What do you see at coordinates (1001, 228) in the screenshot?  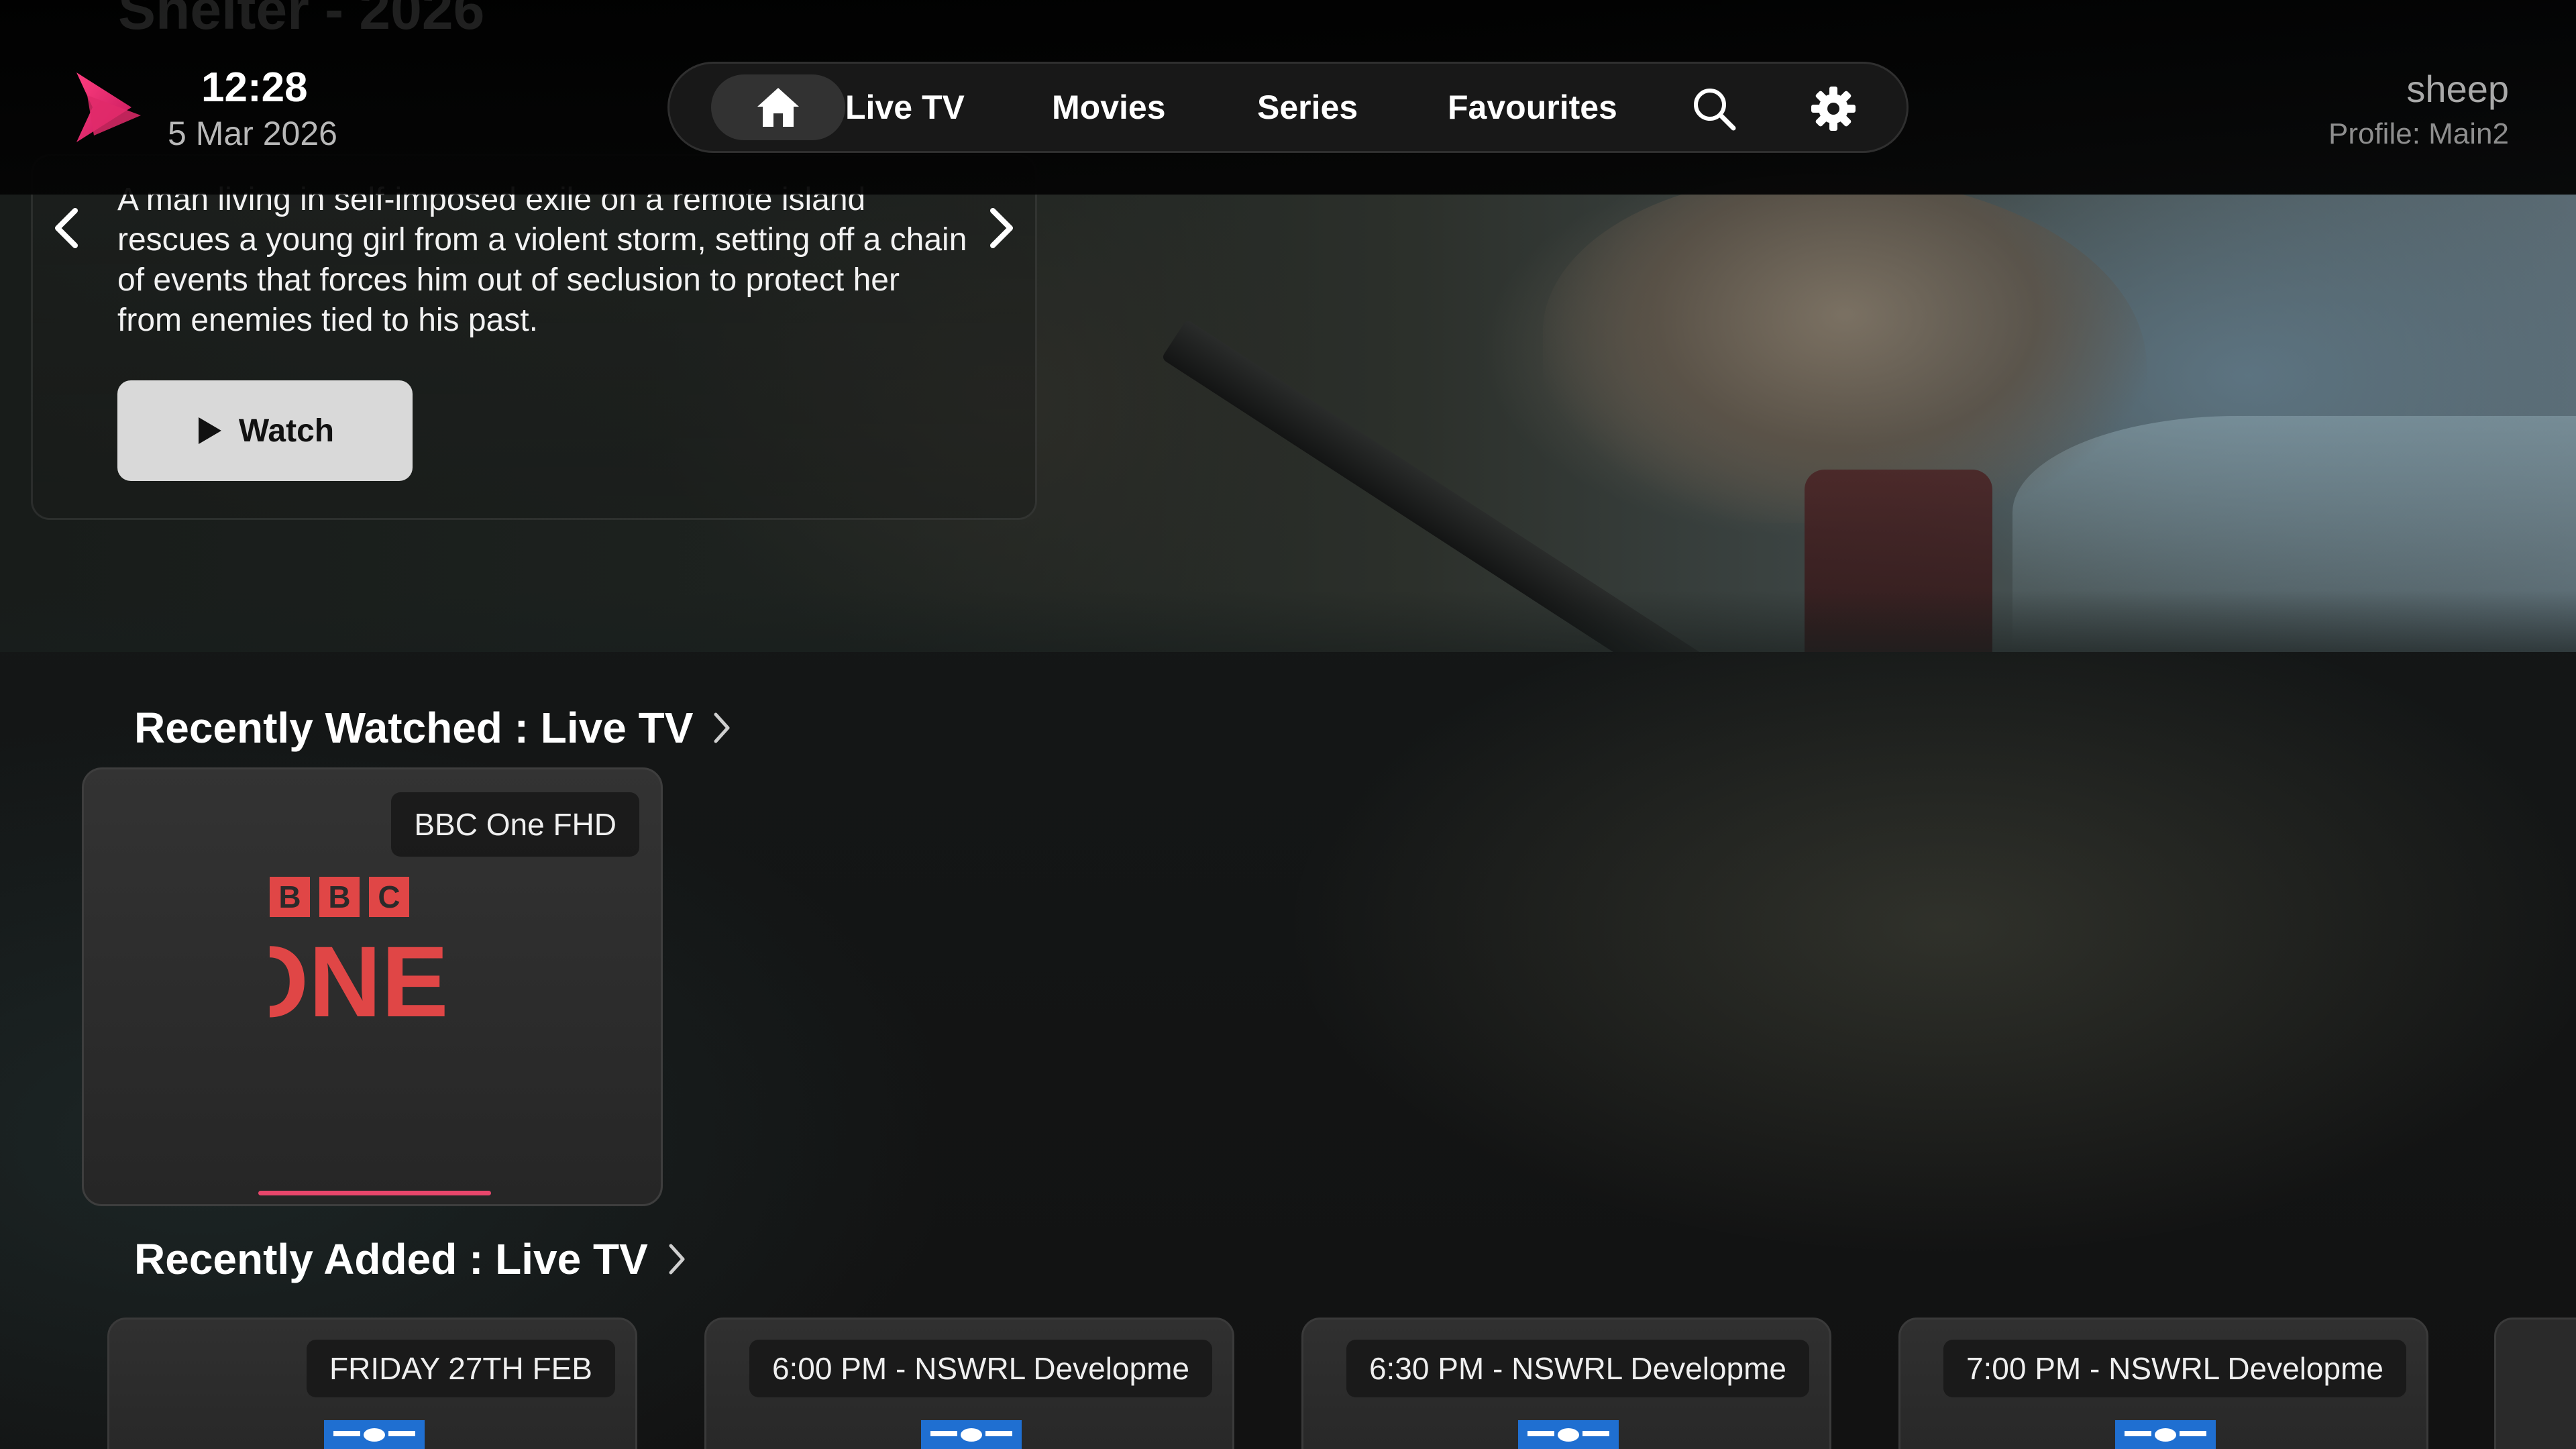 I see `next-arrow-icon` at bounding box center [1001, 228].